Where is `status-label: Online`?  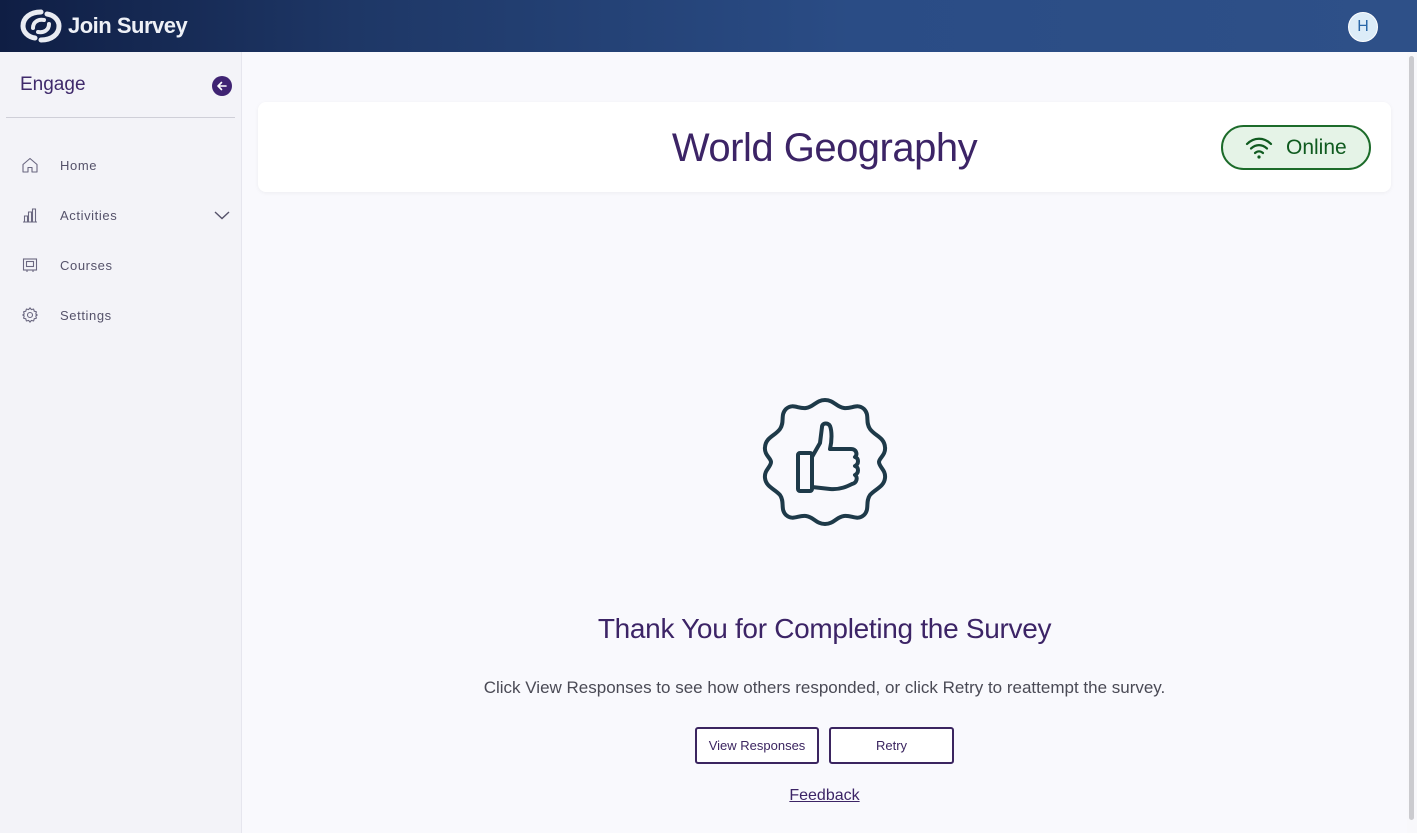
status-label: Online is located at coordinates (1316, 147).